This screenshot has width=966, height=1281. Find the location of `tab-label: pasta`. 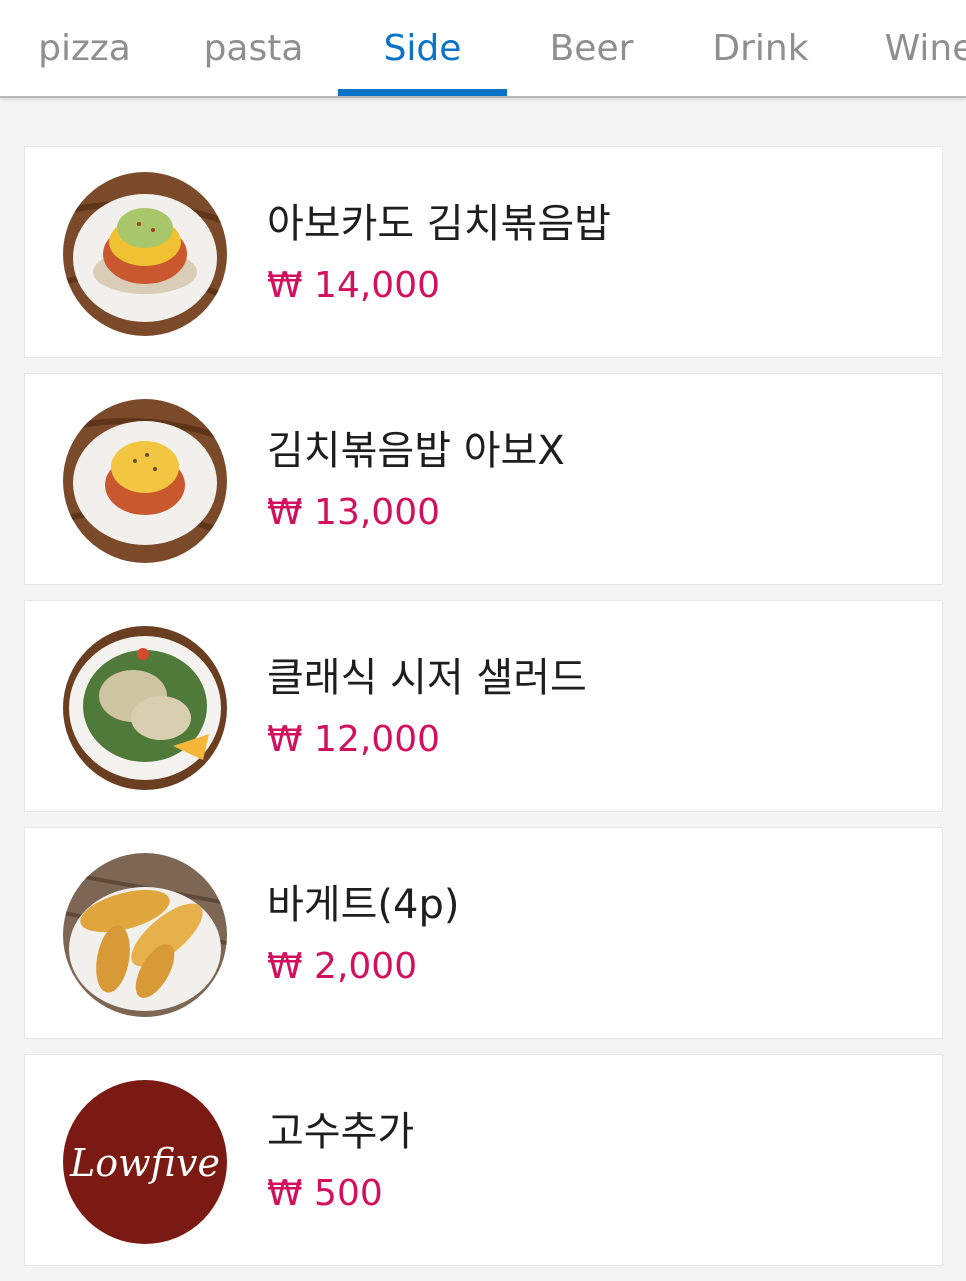

tab-label: pasta is located at coordinates (253, 48).